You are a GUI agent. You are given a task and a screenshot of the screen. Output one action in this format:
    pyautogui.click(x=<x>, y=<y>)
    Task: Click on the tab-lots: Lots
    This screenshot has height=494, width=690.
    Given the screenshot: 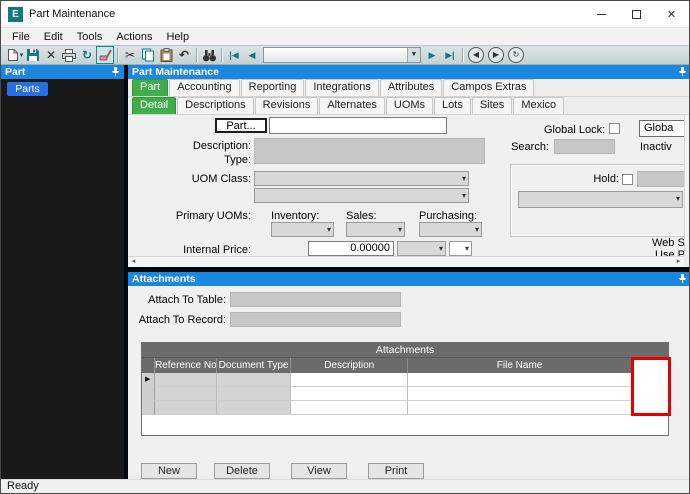 What is the action you would take?
    pyautogui.click(x=452, y=105)
    